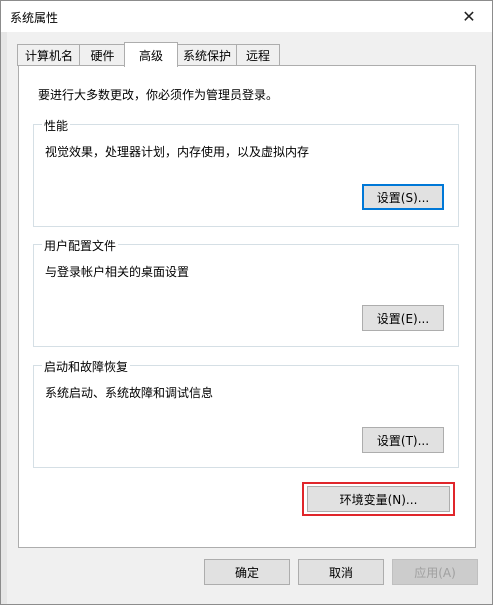 The height and width of the screenshot is (605, 493). Describe the element at coordinates (246, 16) in the screenshot. I see `title-bar: 系统属性 ✕` at that location.